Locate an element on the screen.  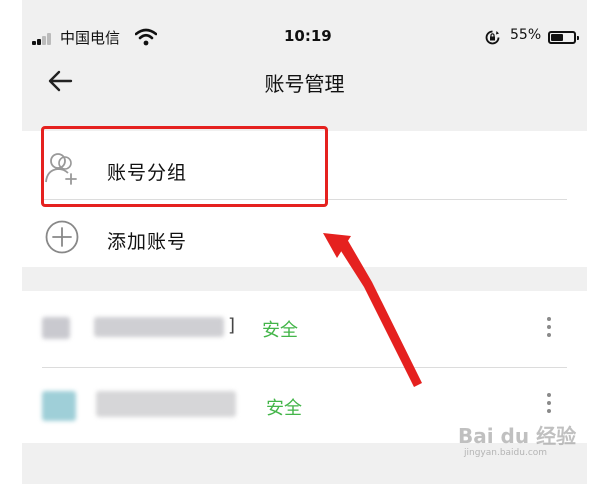
navigation-bar: 账号管理 is located at coordinates (304, 82).